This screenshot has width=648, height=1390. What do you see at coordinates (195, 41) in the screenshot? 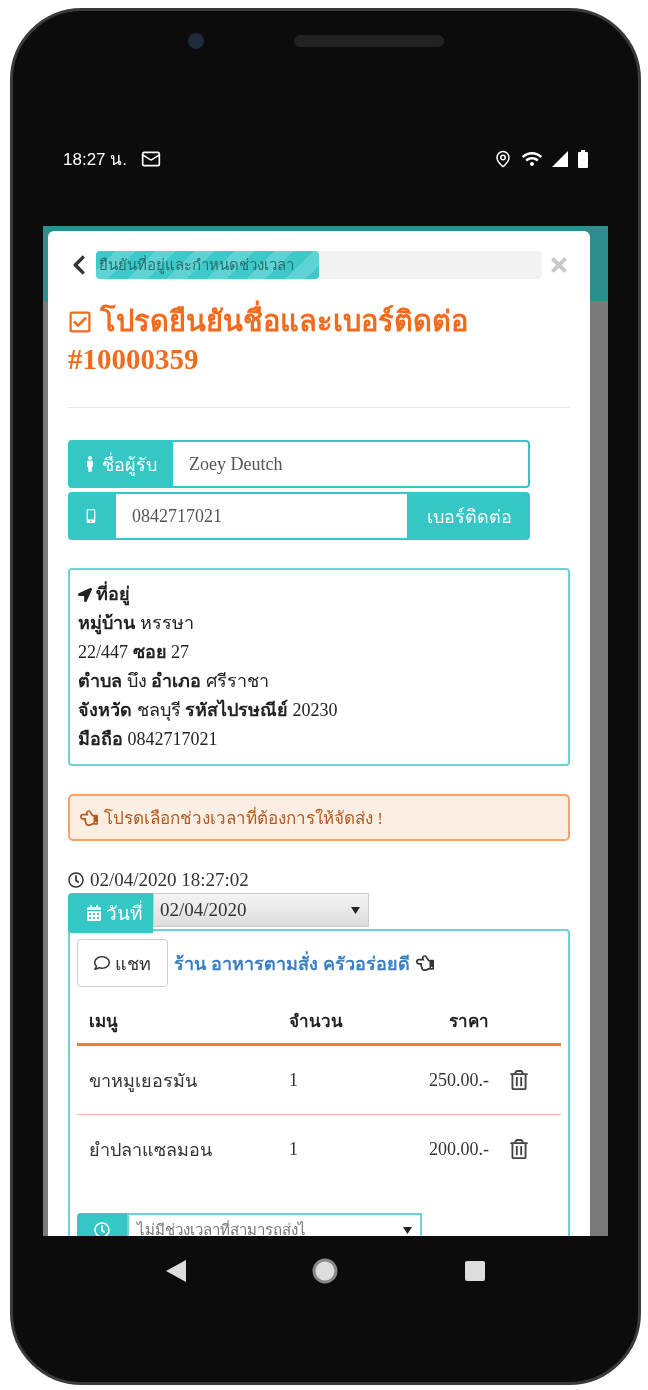
I see `camera-icon` at bounding box center [195, 41].